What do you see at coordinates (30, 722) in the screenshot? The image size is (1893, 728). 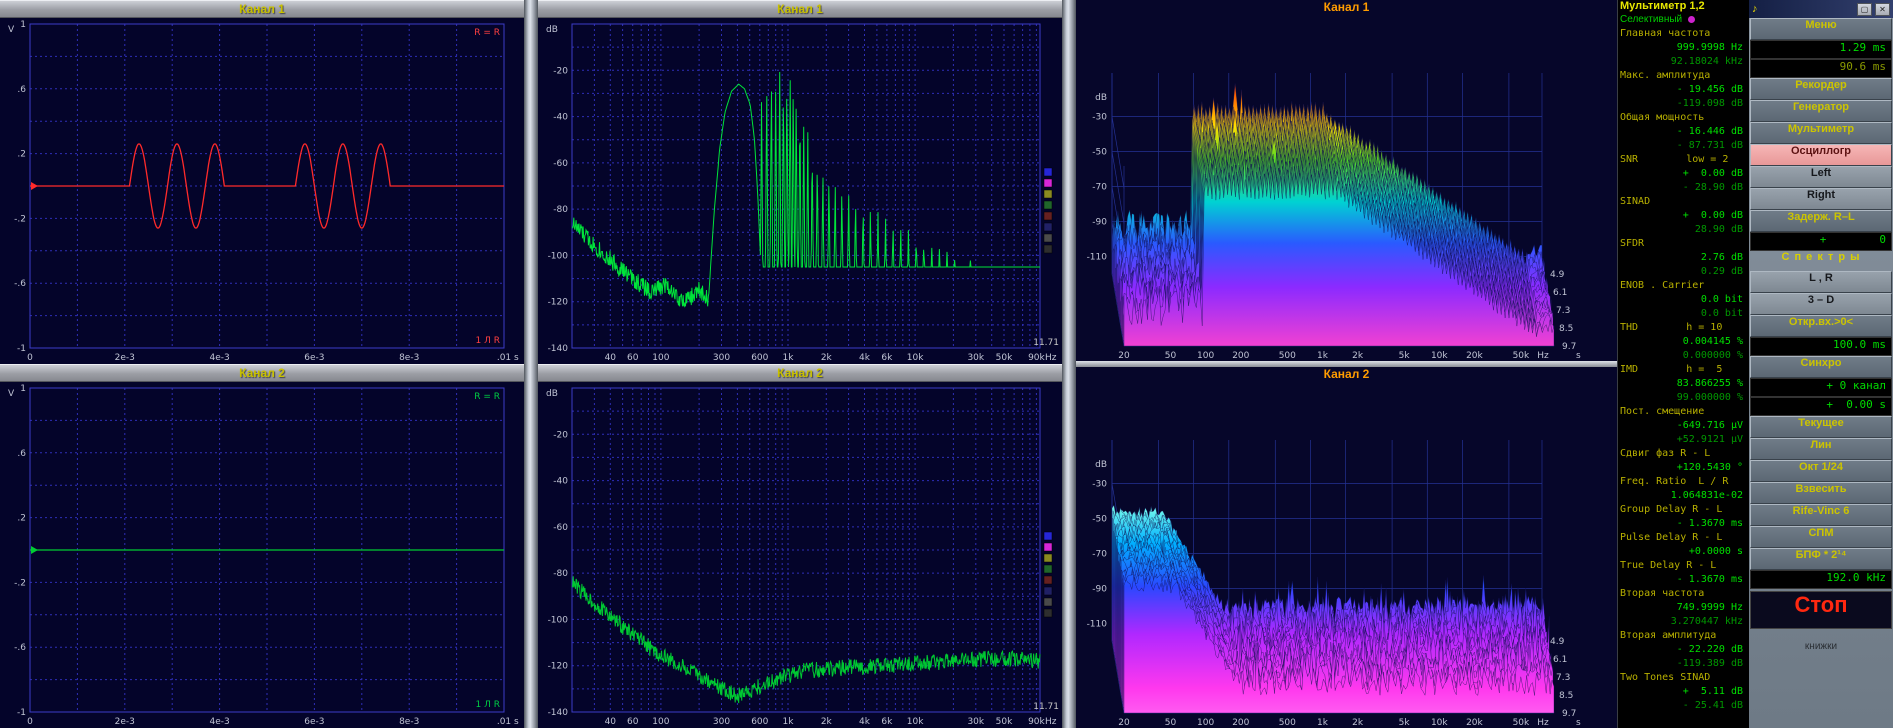 I see `svg-text: 0` at bounding box center [30, 722].